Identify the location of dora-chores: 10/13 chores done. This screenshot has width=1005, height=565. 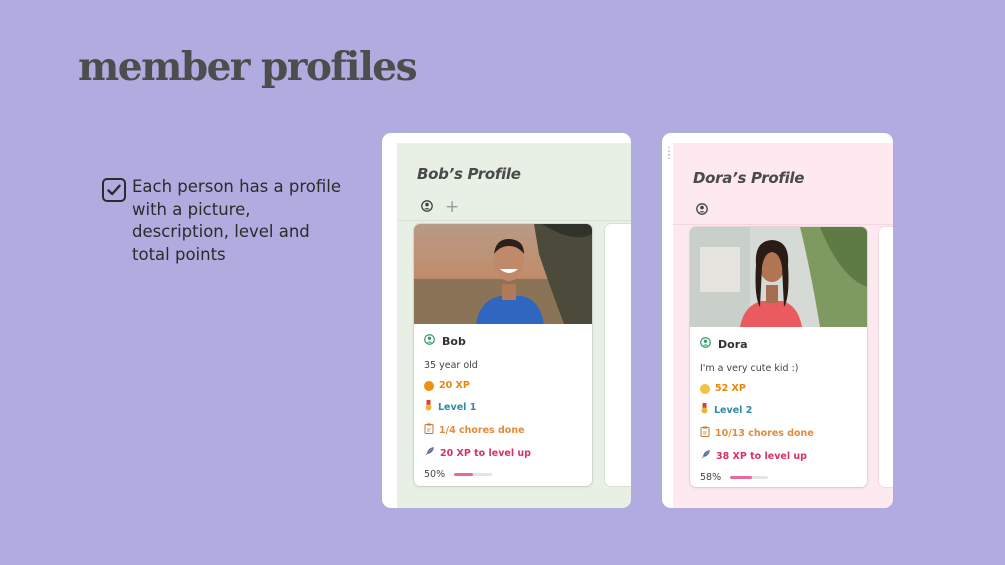
(764, 433).